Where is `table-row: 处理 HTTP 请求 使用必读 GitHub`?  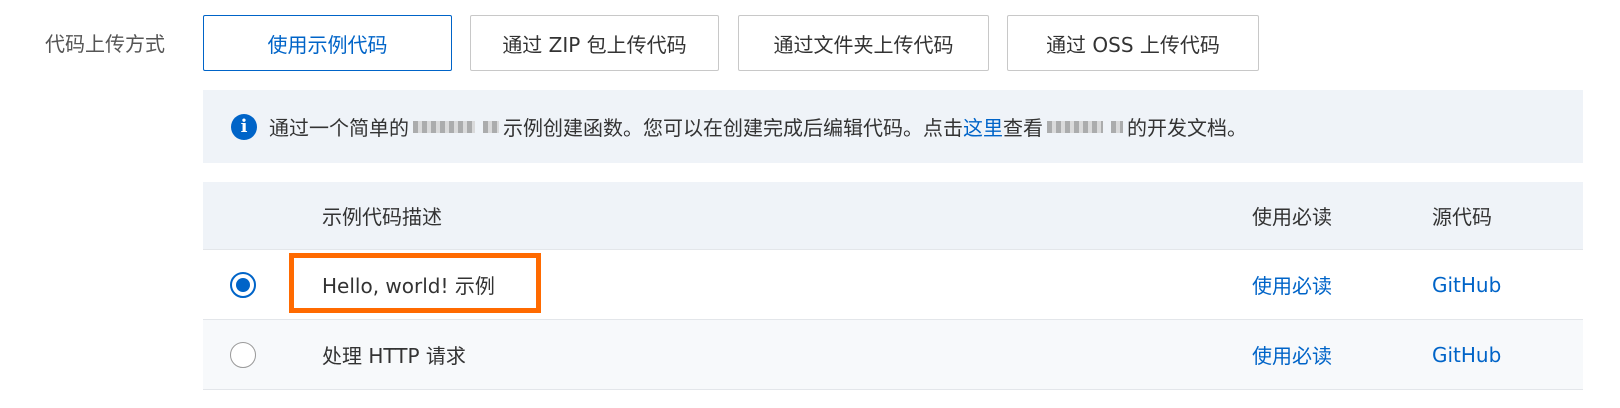
table-row: 处理 HTTP 请求 使用必读 GitHub is located at coordinates (893, 355).